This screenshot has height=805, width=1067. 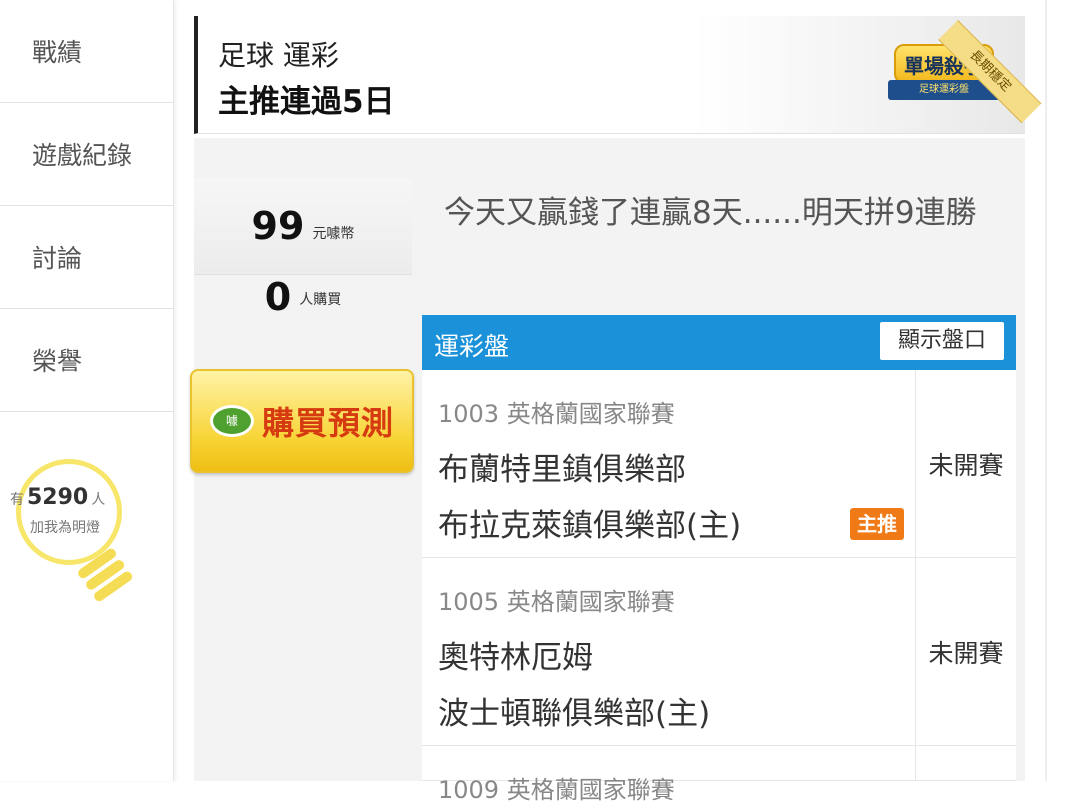 What do you see at coordinates (82, 155) in the screenshot?
I see `sidebar-item-label: 遊戲紀錄` at bounding box center [82, 155].